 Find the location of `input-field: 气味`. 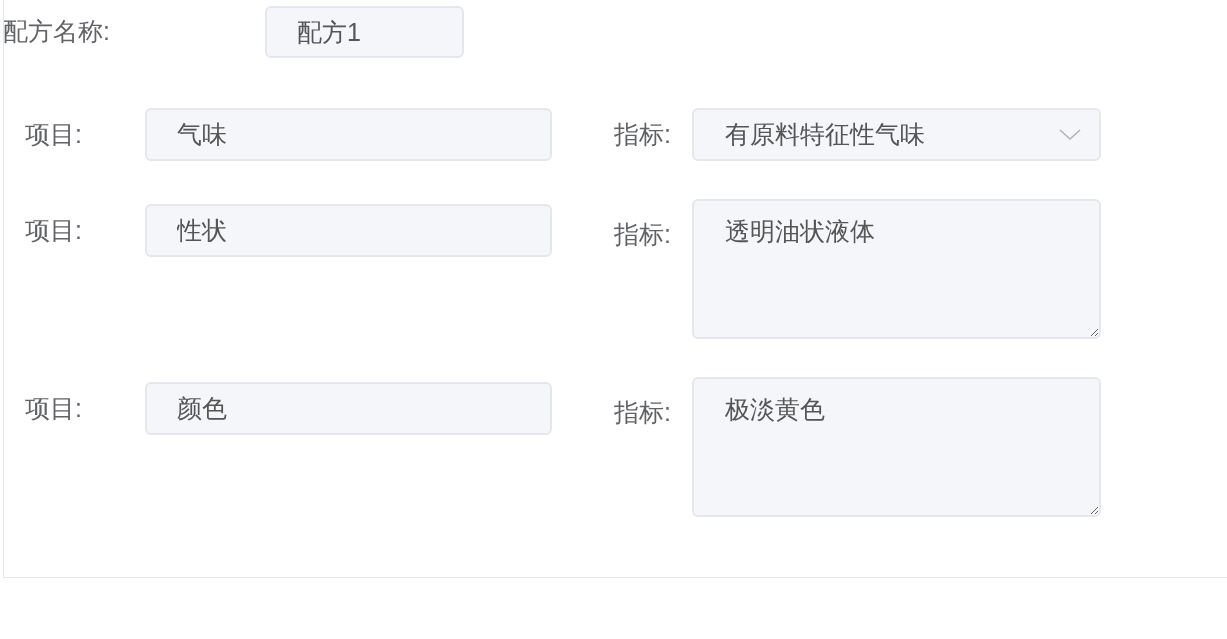

input-field: 气味 is located at coordinates (348, 134).